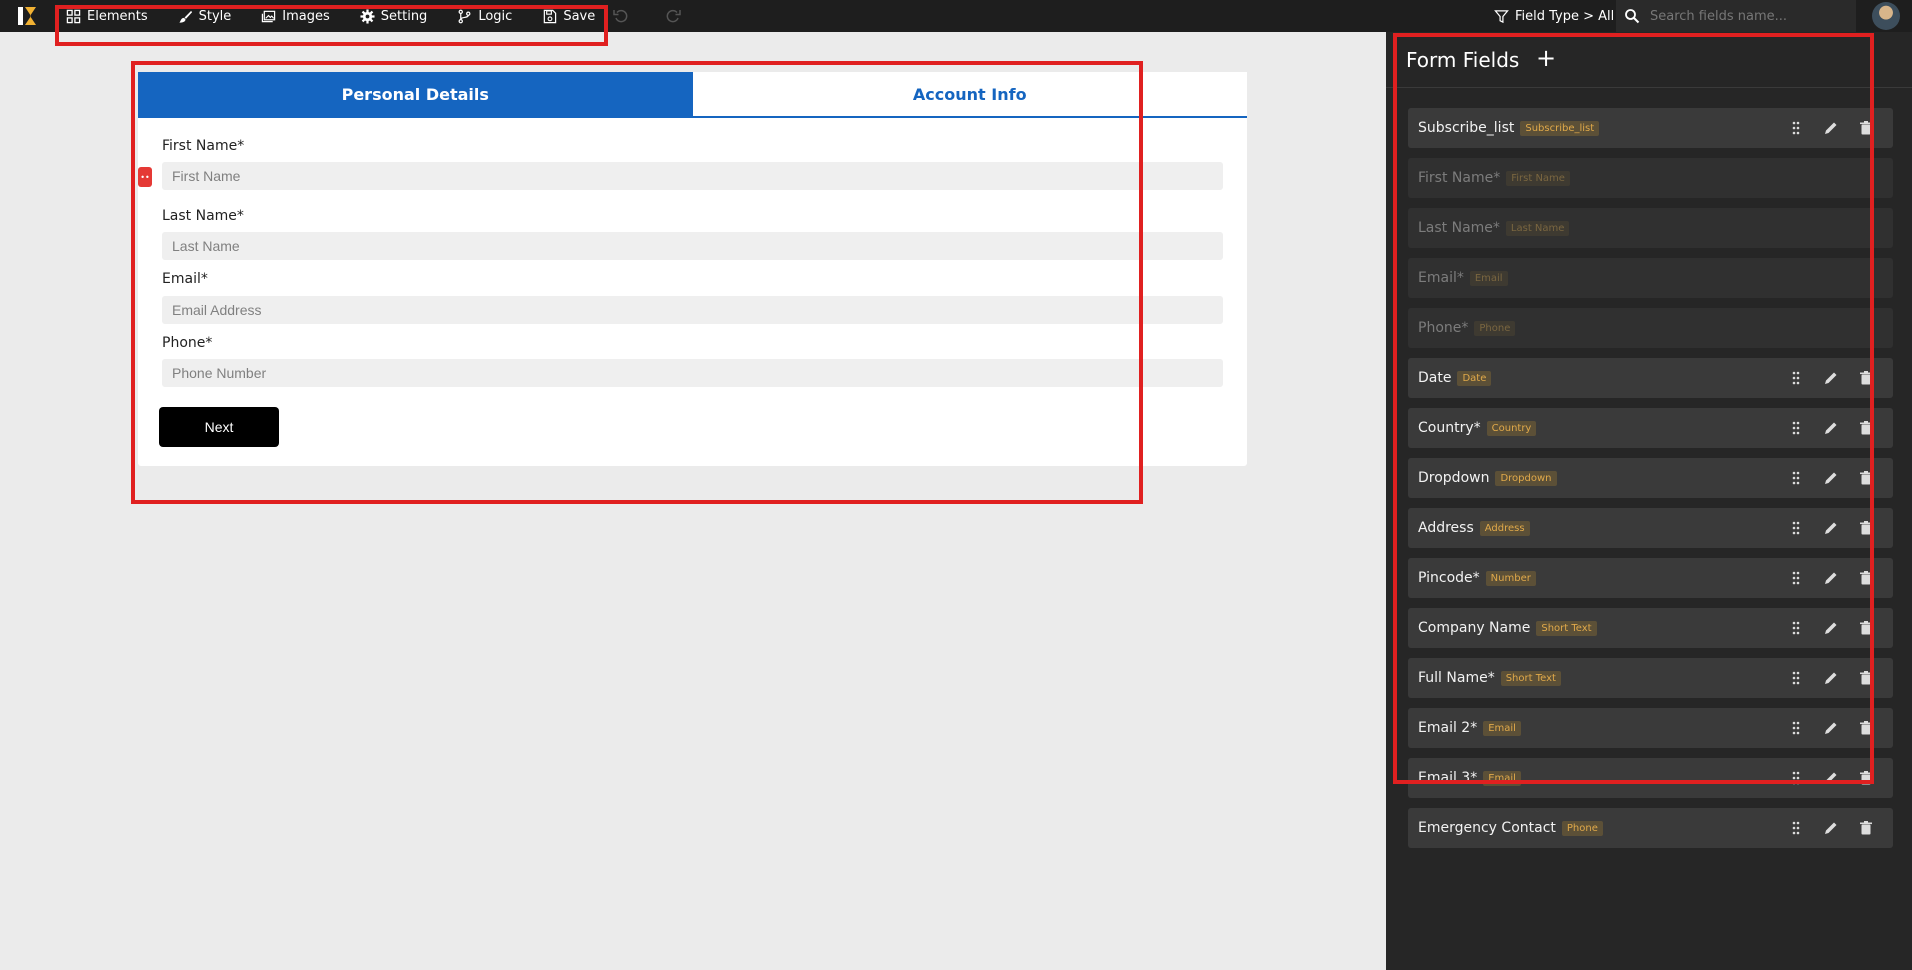 Image resolution: width=1912 pixels, height=970 pixels. Describe the element at coordinates (1565, 16) in the screenshot. I see `field-type-filter-label: Field Type > All` at that location.